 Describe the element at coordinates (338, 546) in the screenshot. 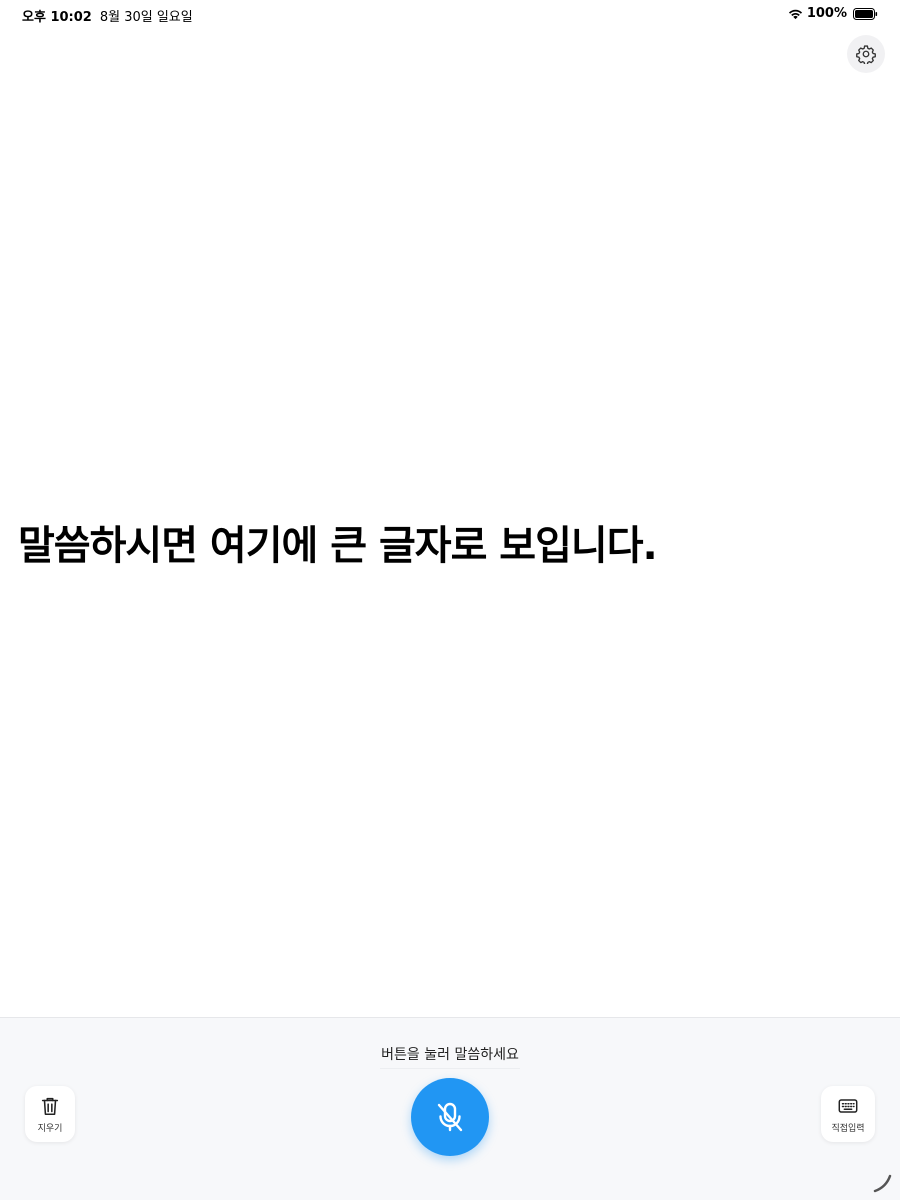

I see `display-text: 말씀하시면 여기에 큰 글자로 보입니다.` at that location.